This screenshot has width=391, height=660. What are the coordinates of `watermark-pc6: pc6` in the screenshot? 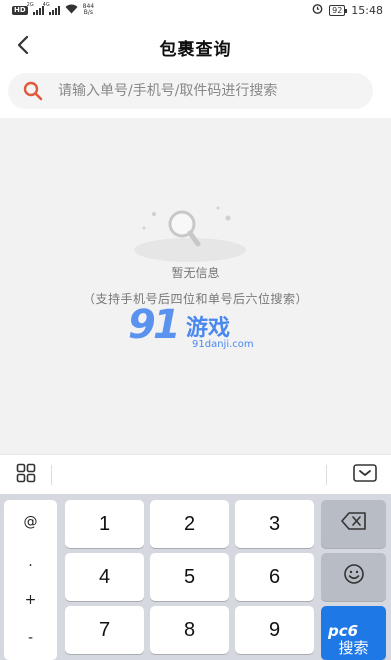 It's located at (343, 631).